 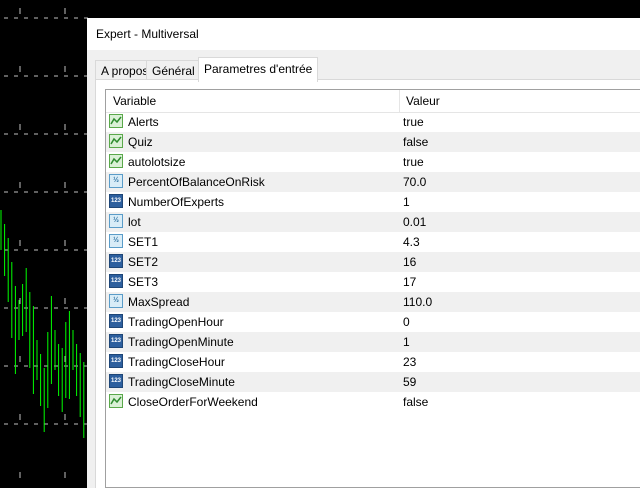 What do you see at coordinates (411, 242) in the screenshot?
I see `variable-value: 4.3` at bounding box center [411, 242].